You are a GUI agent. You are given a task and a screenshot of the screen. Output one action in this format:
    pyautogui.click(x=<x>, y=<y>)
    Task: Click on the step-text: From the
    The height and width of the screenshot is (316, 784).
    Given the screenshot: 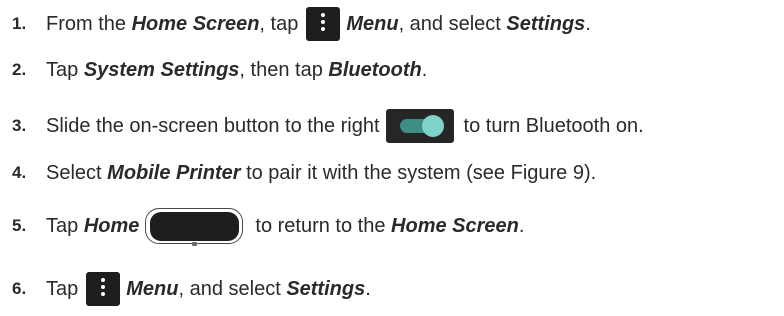 What is the action you would take?
    pyautogui.click(x=89, y=24)
    